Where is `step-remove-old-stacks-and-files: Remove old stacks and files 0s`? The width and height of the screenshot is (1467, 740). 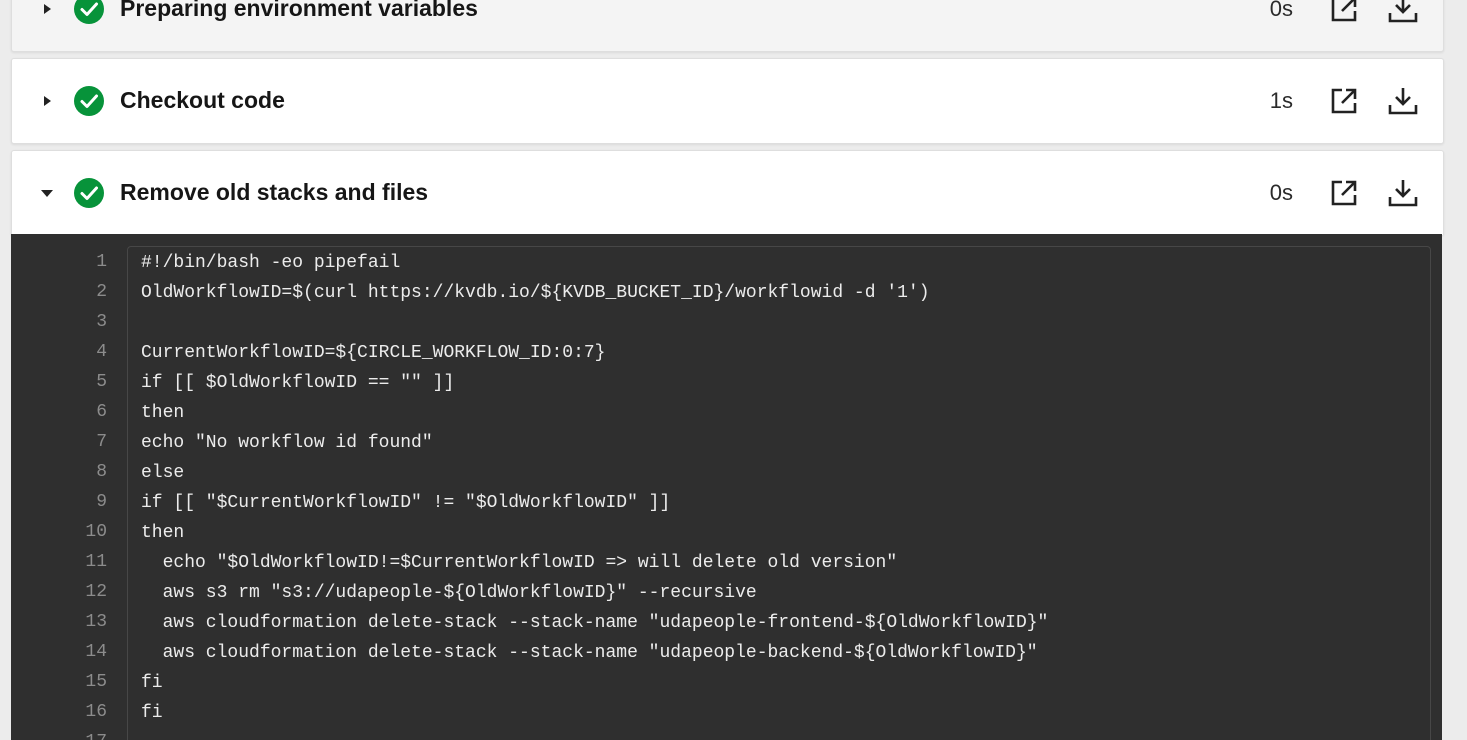
step-remove-old-stacks-and-files: Remove old stacks and files 0s is located at coordinates (727, 192).